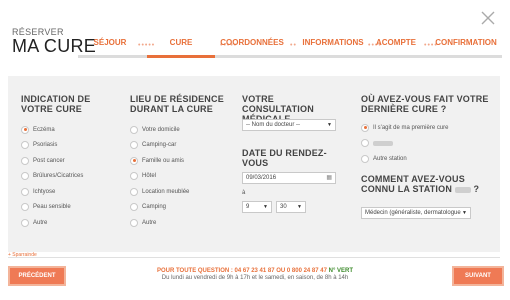 This screenshot has height=300, width=510. I want to click on close-icon, so click(488, 18).